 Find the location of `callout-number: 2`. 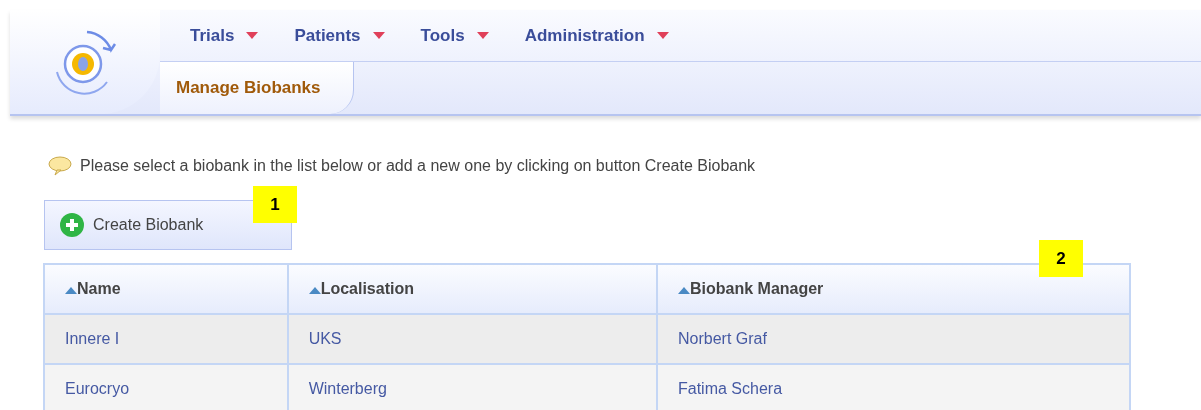

callout-number: 2 is located at coordinates (1061, 258).